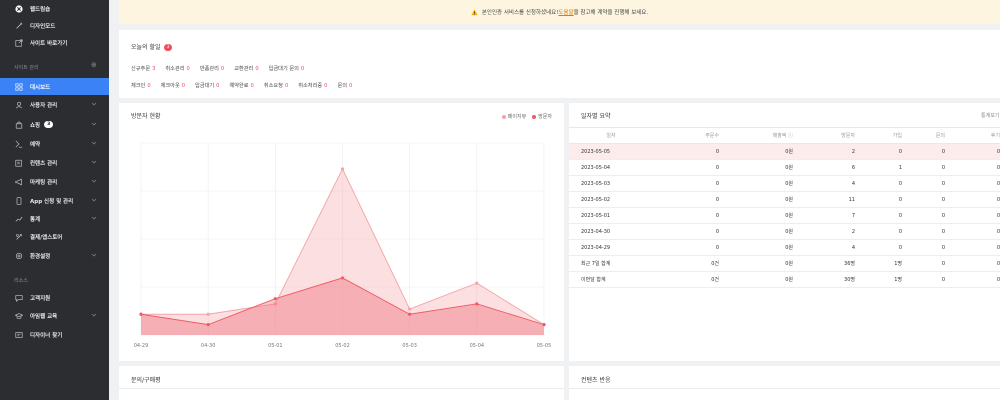  What do you see at coordinates (824, 215) in the screenshot?
I see `table-cell: 7` at bounding box center [824, 215].